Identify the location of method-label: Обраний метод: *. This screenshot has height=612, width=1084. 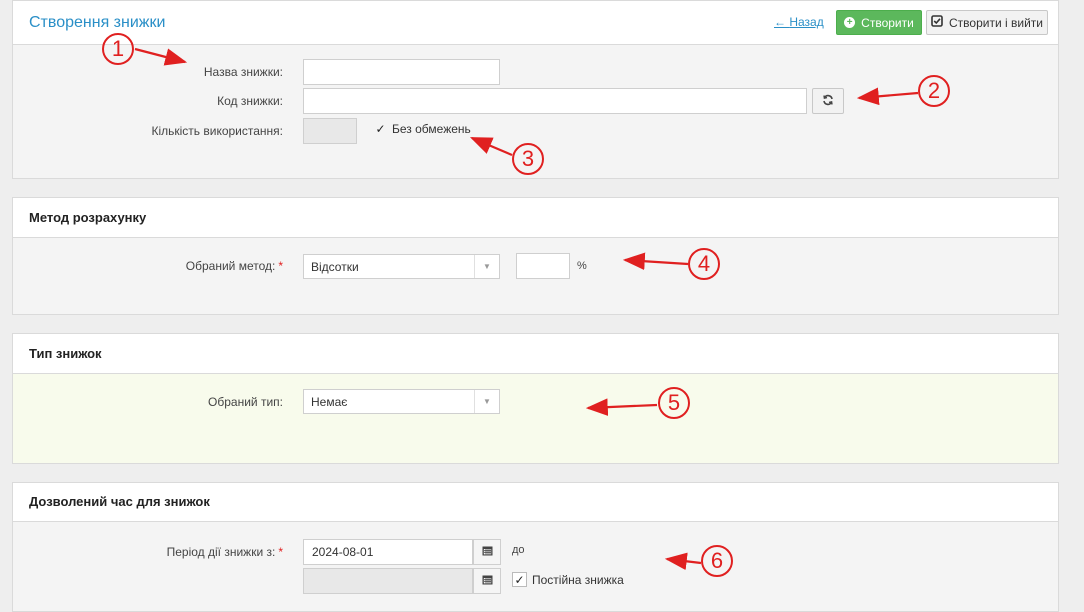
(234, 266).